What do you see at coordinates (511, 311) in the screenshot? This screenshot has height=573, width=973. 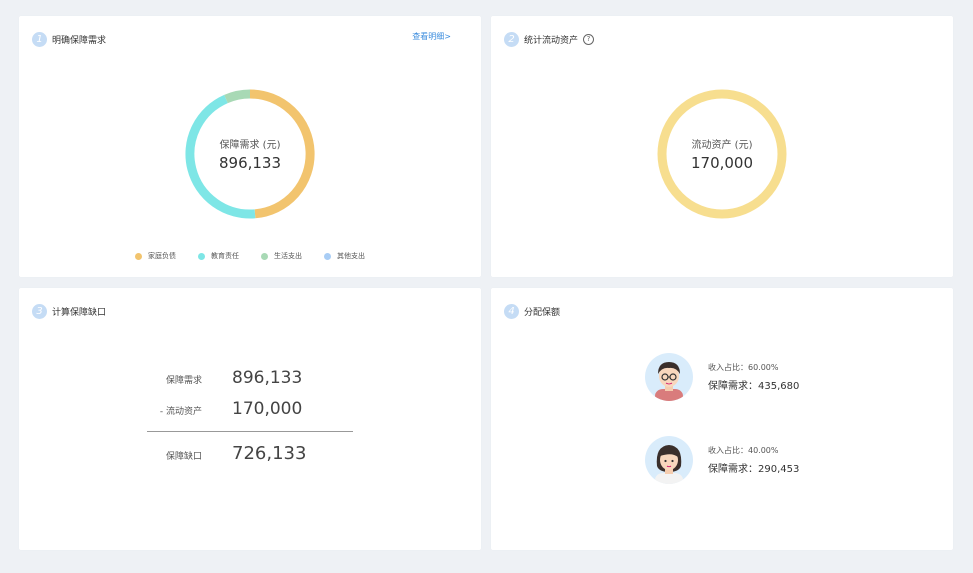 I see `step-badge: 4` at bounding box center [511, 311].